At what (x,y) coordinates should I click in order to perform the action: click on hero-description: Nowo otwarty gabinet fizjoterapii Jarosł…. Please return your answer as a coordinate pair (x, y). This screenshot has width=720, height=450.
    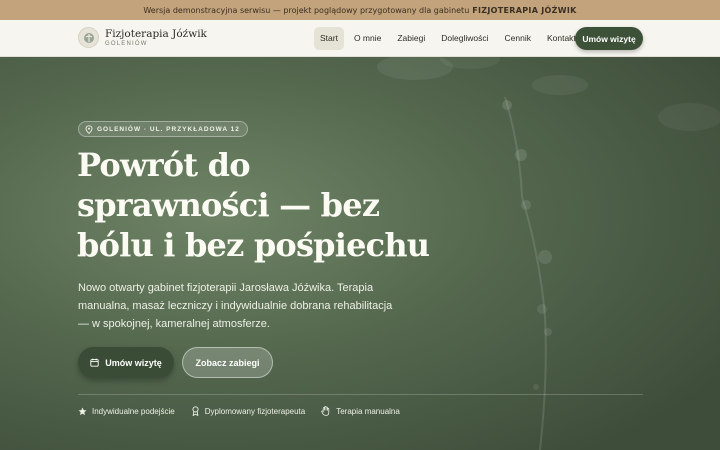
    Looking at the image, I should click on (235, 306).